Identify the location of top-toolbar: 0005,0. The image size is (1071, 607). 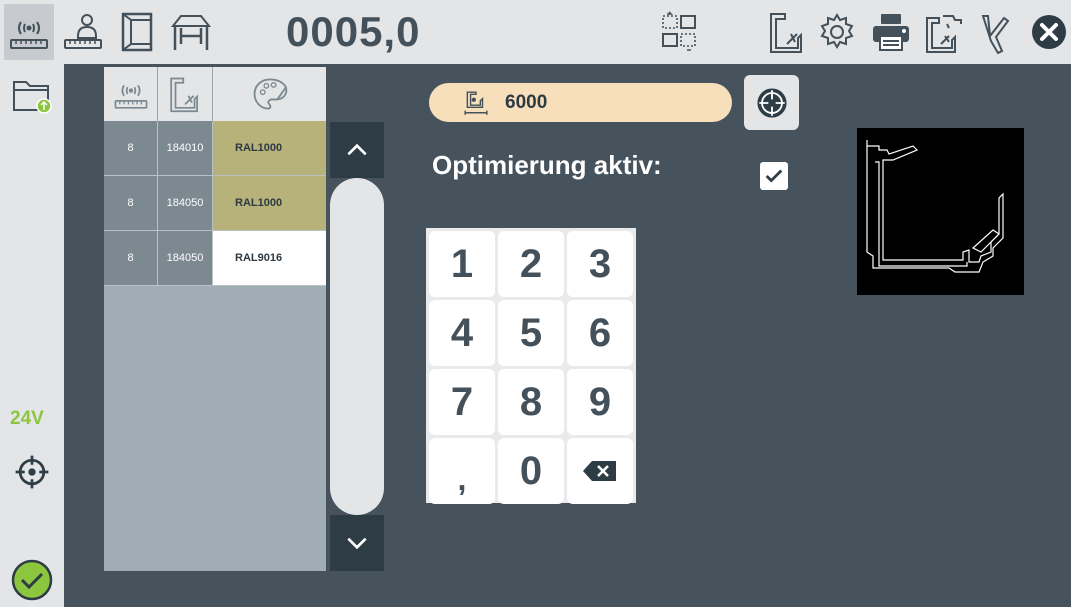
(535, 32).